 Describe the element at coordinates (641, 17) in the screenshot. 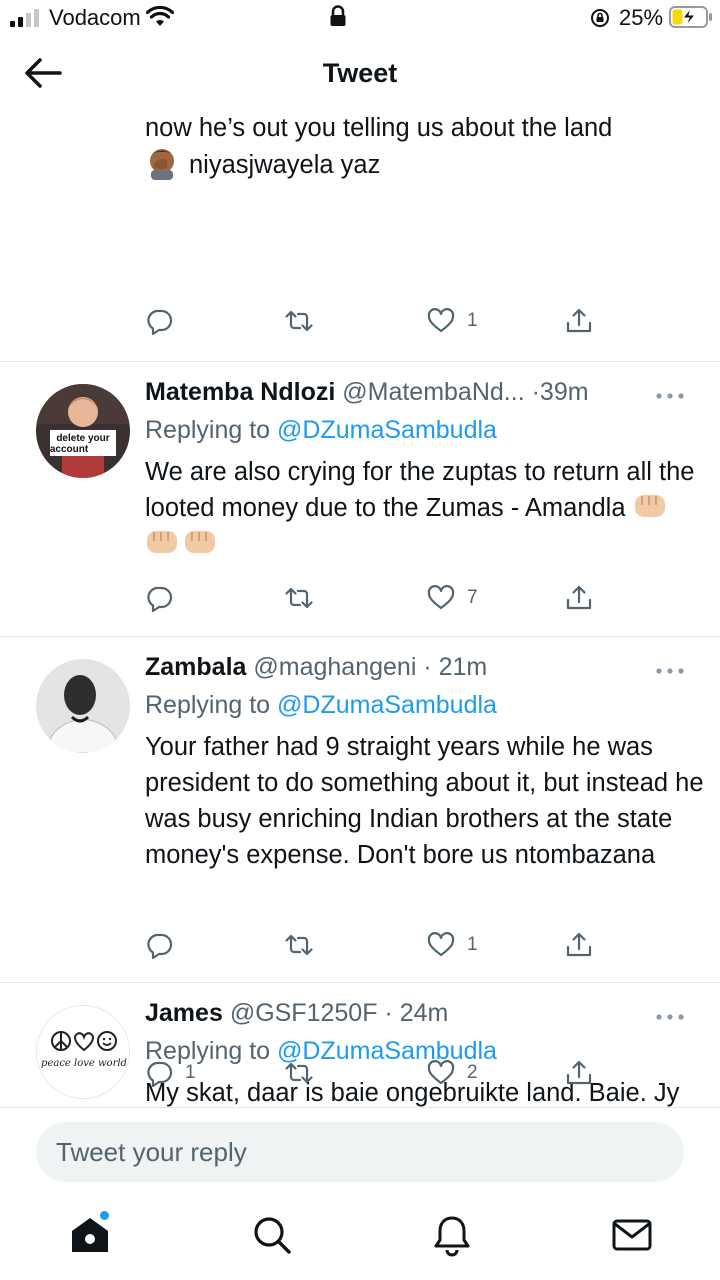

I see `battery-percent: 25%` at that location.